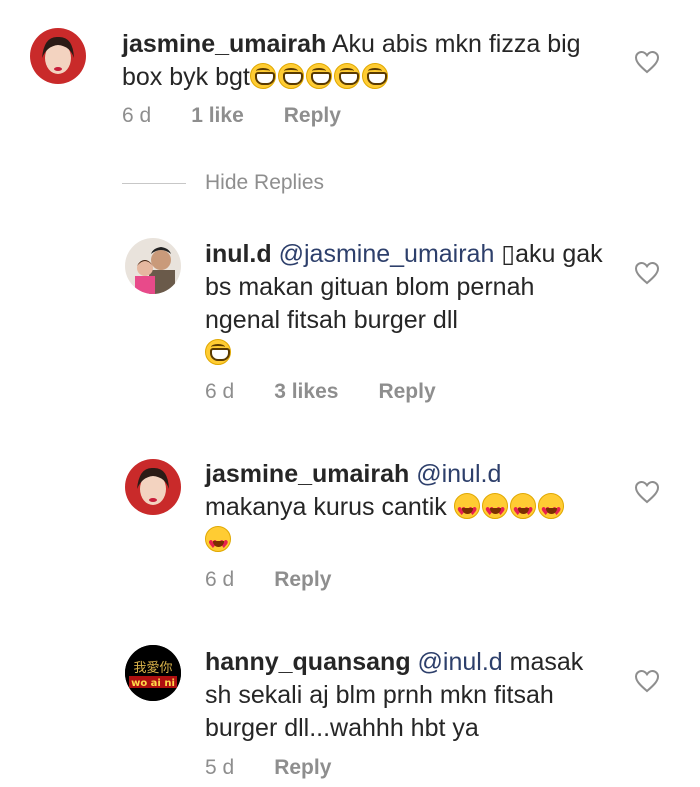  Describe the element at coordinates (220, 767) in the screenshot. I see `reply-time: 5 d` at that location.